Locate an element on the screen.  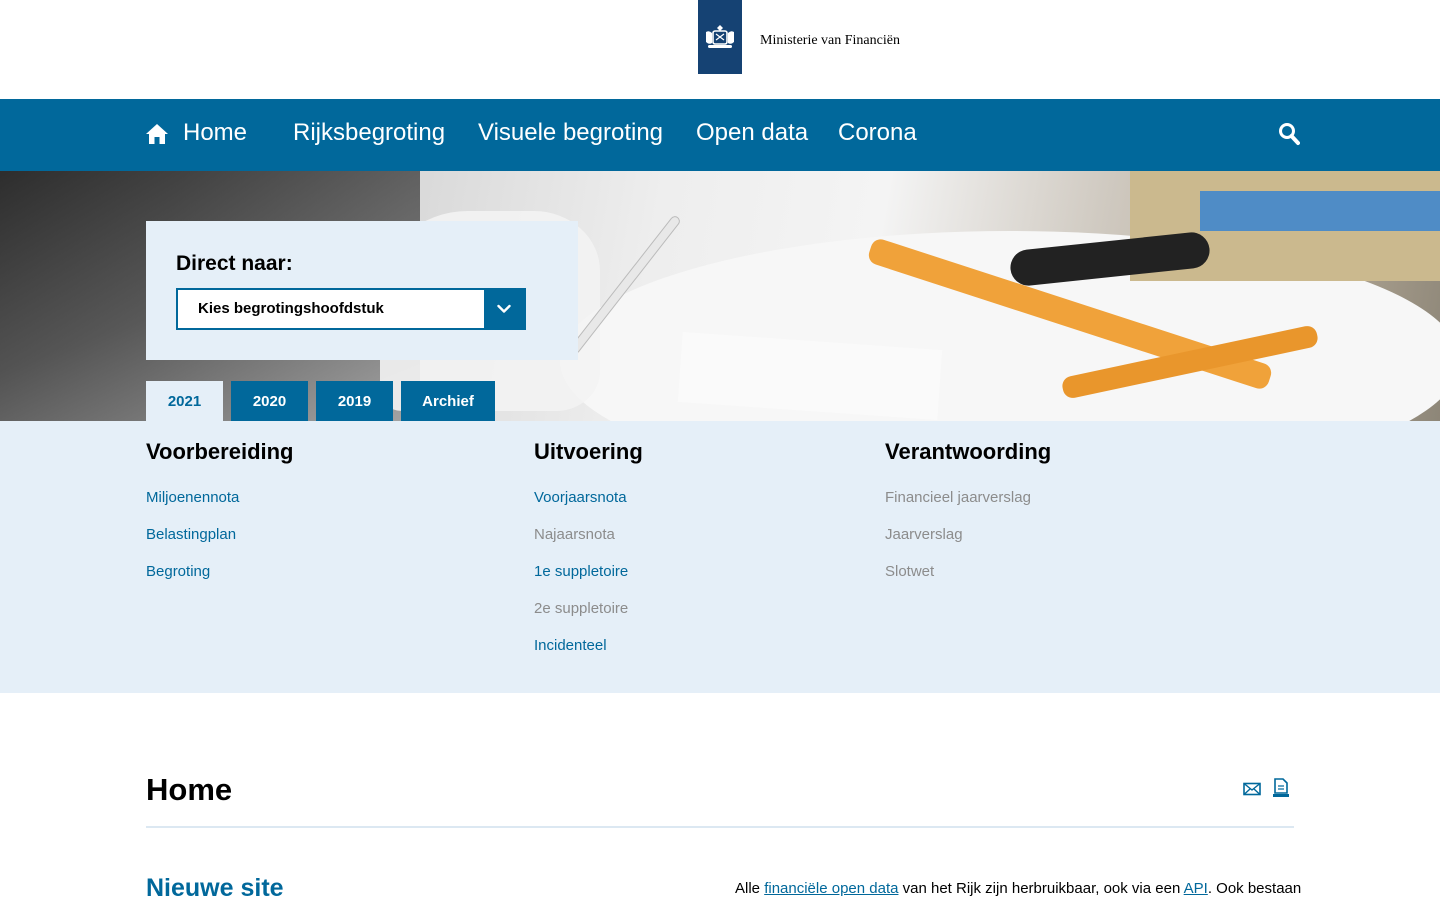
column-heading: Voorbereiding is located at coordinates (220, 451).